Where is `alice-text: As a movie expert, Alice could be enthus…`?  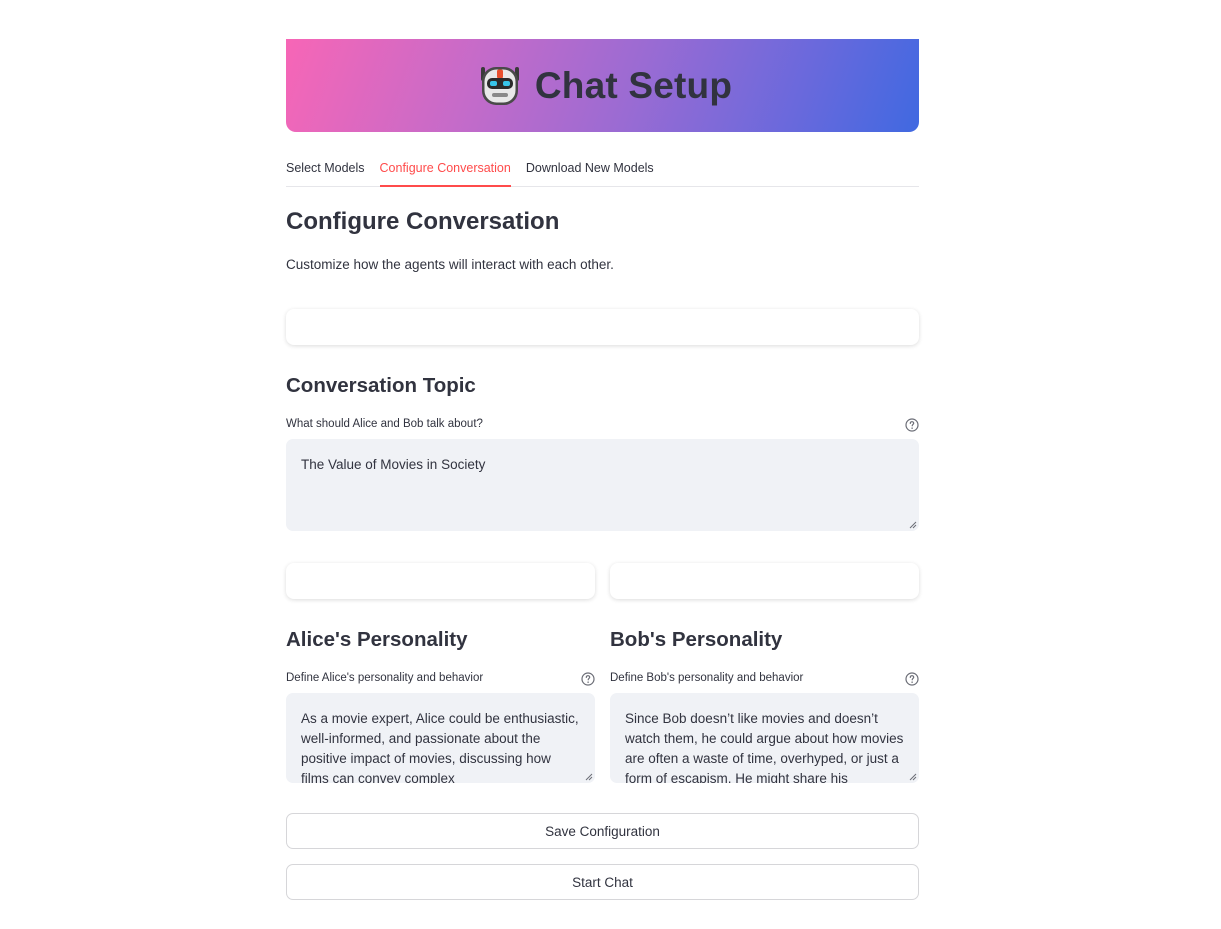
alice-text: As a movie expert, Alice could be enthus… is located at coordinates (440, 747).